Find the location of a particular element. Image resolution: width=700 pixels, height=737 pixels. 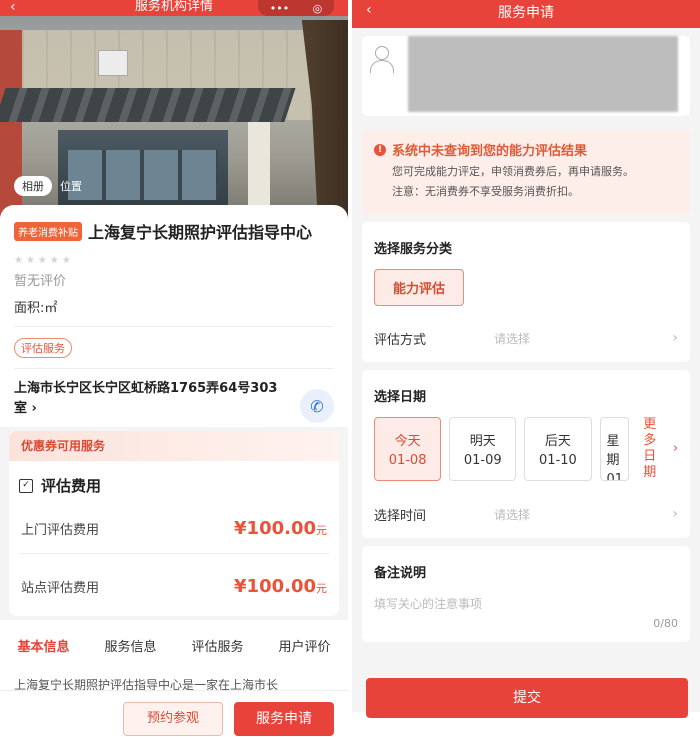

photo-red-strip is located at coordinates (11, 130).